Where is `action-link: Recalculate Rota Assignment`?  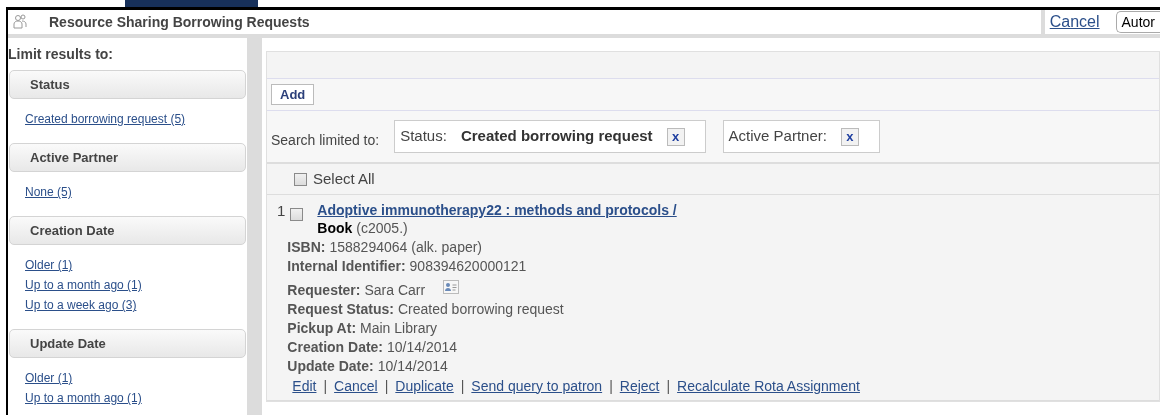 action-link: Recalculate Rota Assignment is located at coordinates (768, 386).